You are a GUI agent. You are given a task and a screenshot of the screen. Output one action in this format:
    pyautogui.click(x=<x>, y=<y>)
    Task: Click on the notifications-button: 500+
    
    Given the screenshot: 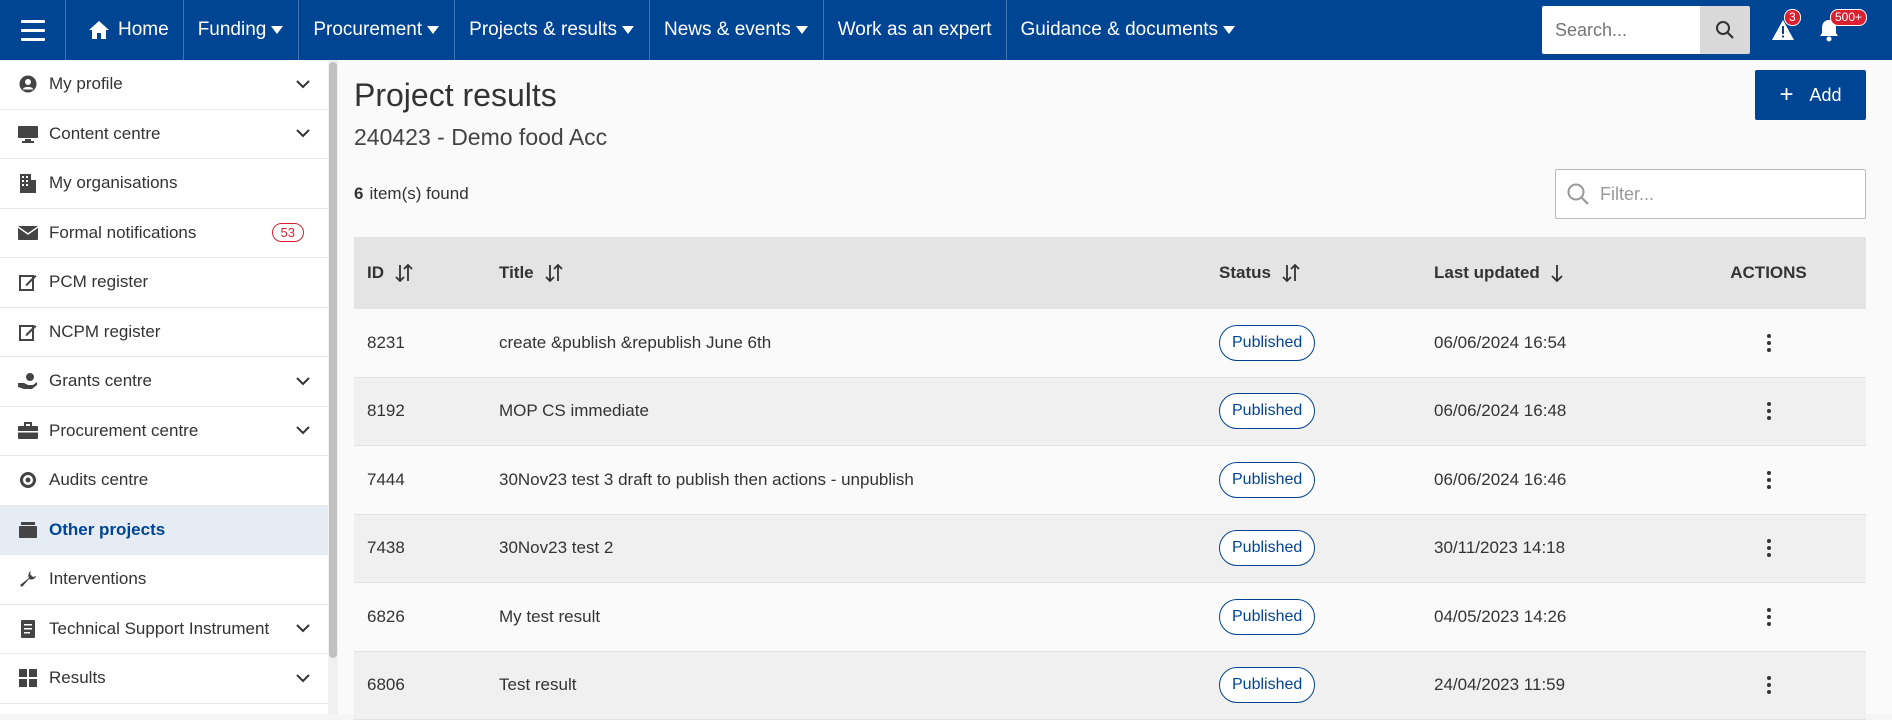 What is the action you would take?
    pyautogui.click(x=1829, y=30)
    